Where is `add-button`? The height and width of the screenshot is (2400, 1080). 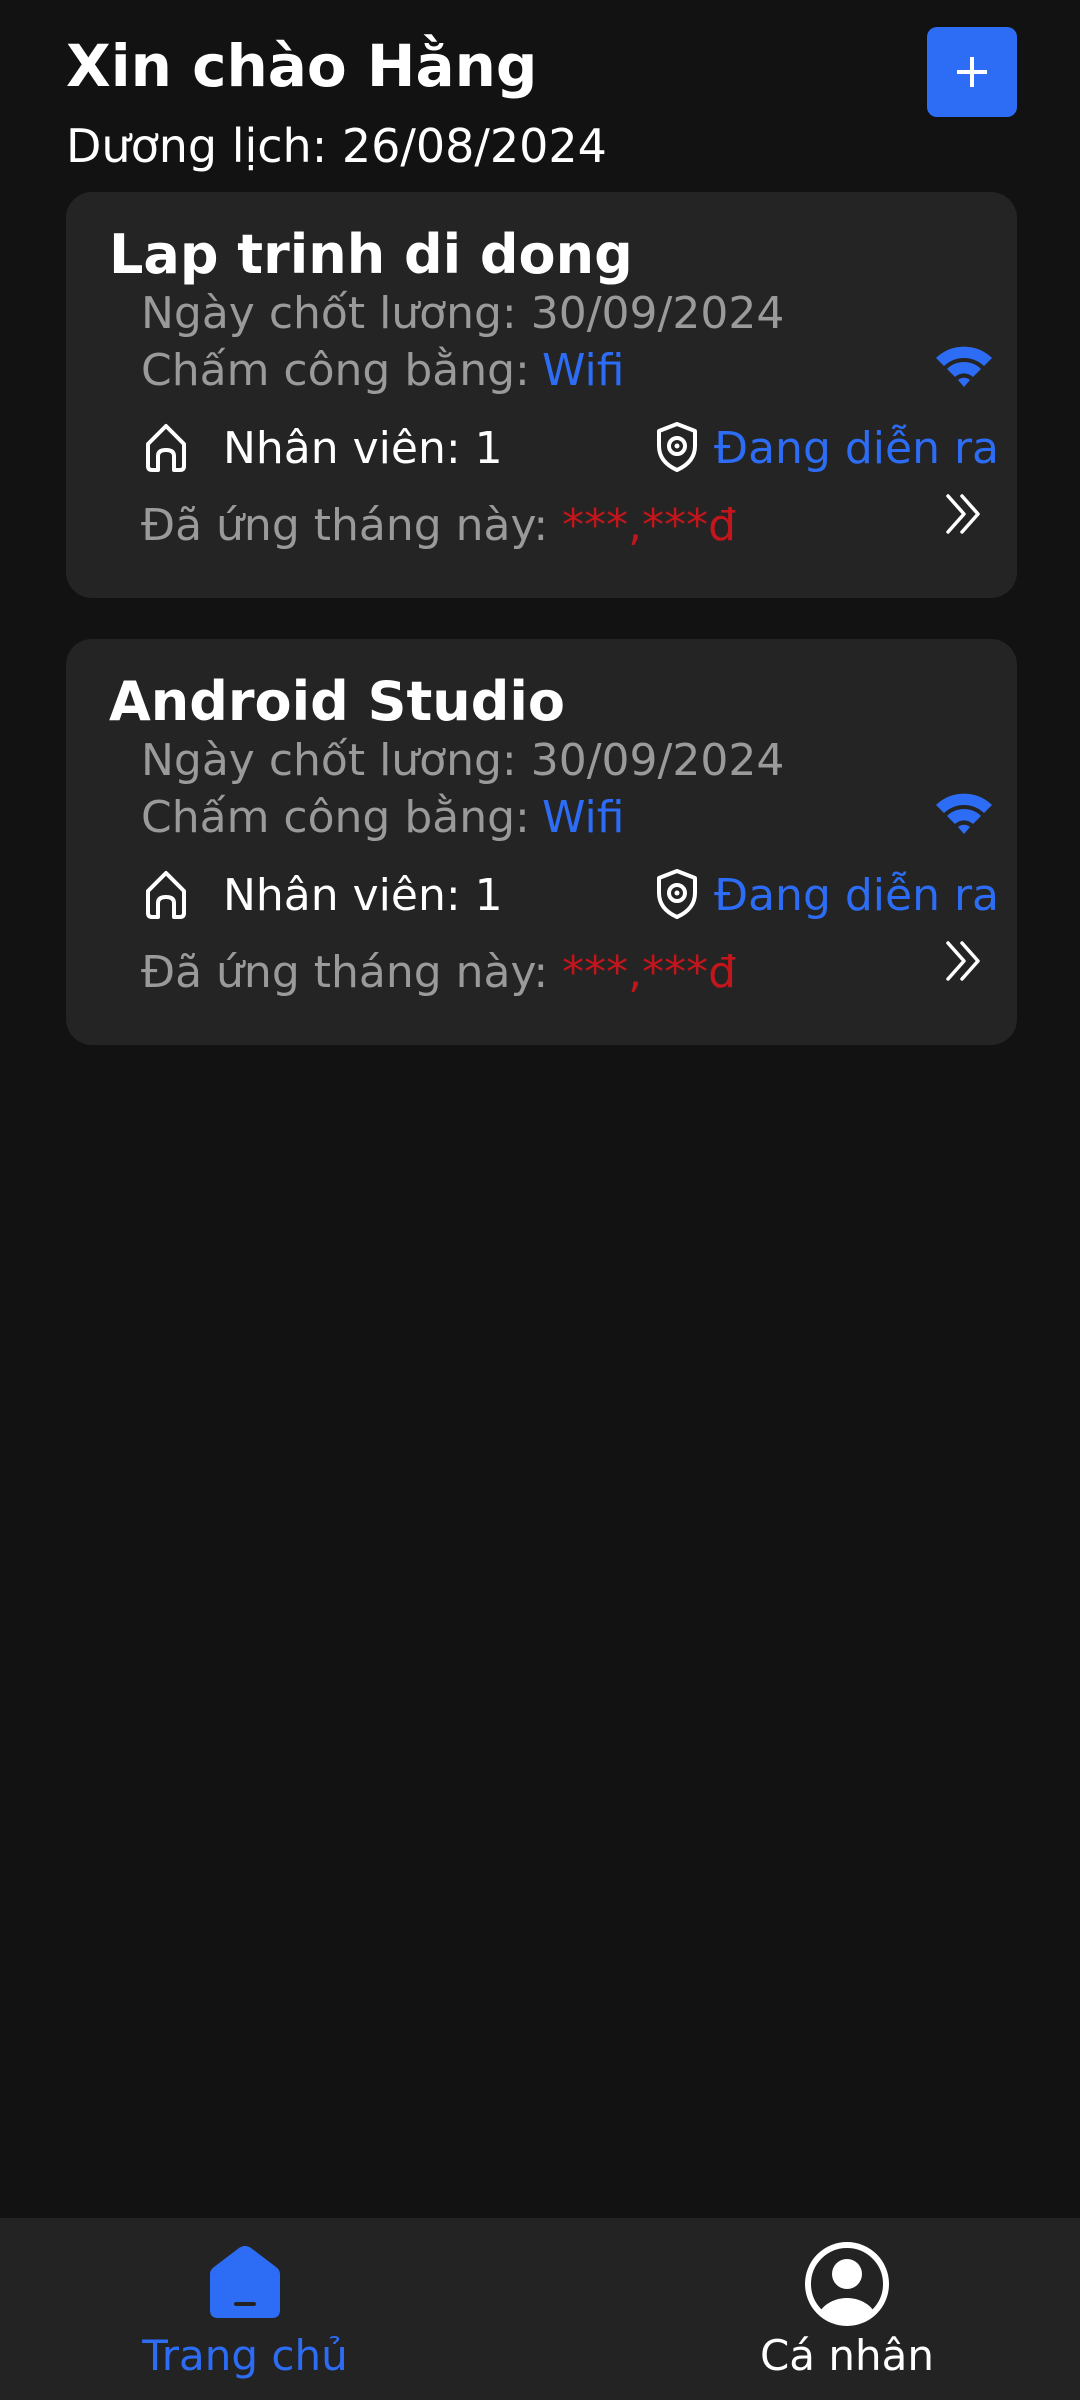
add-button is located at coordinates (972, 72).